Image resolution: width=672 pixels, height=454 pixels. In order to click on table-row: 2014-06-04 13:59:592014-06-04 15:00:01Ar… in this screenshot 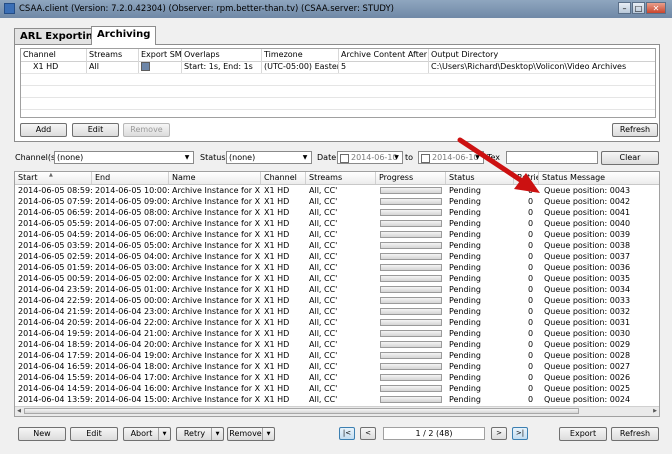, I will do `click(337, 399)`.